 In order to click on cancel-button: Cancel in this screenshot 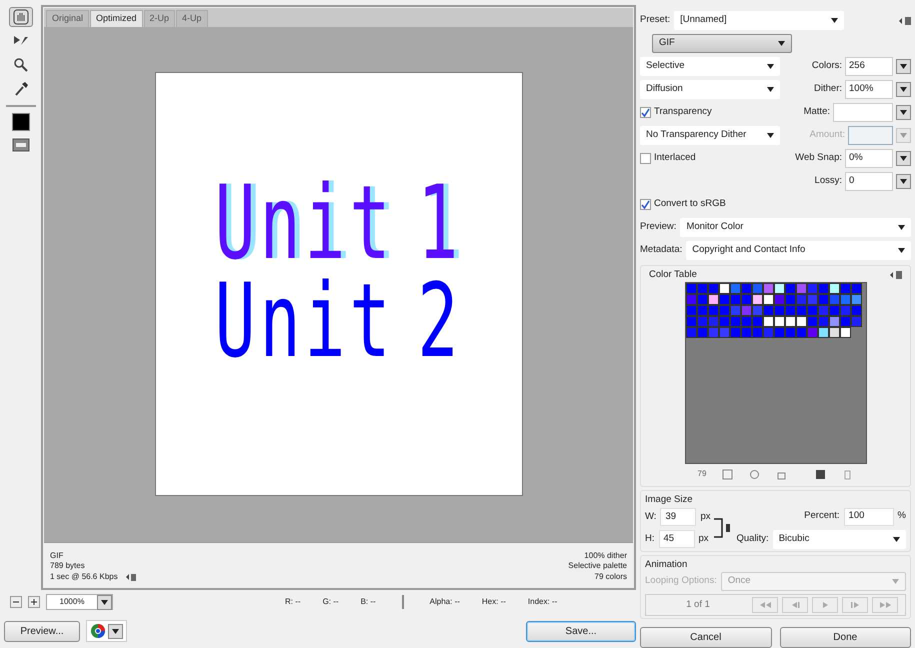, I will do `click(706, 637)`.